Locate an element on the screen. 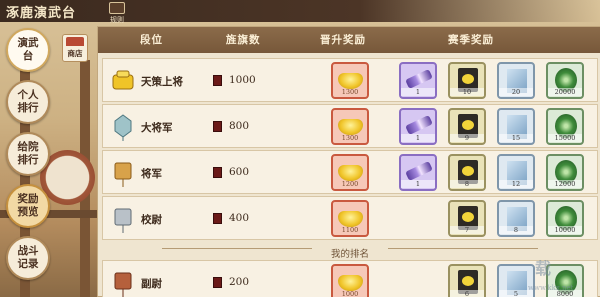 The height and width of the screenshot is (297, 600). reward-jade: 15000 is located at coordinates (565, 126).